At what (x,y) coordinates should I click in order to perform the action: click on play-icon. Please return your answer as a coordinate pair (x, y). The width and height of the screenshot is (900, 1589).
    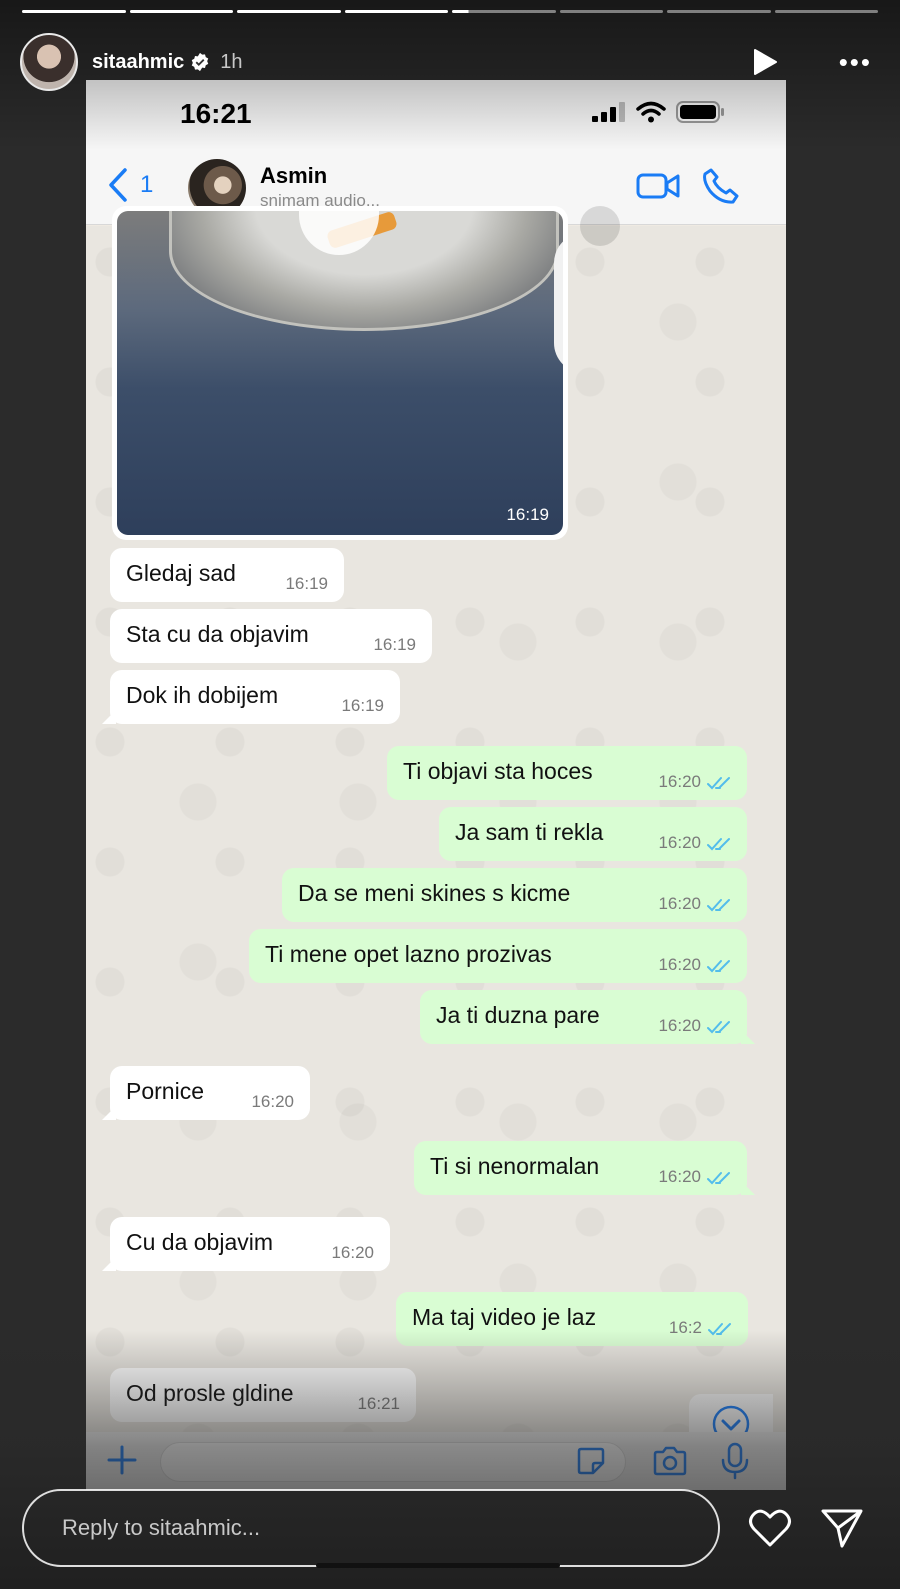
    Looking at the image, I should click on (765, 62).